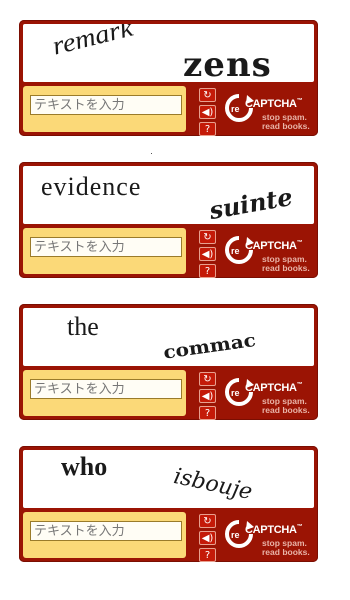 The width and height of the screenshot is (350, 600). I want to click on captcha-challenge-image: remark zens, so click(168, 53).